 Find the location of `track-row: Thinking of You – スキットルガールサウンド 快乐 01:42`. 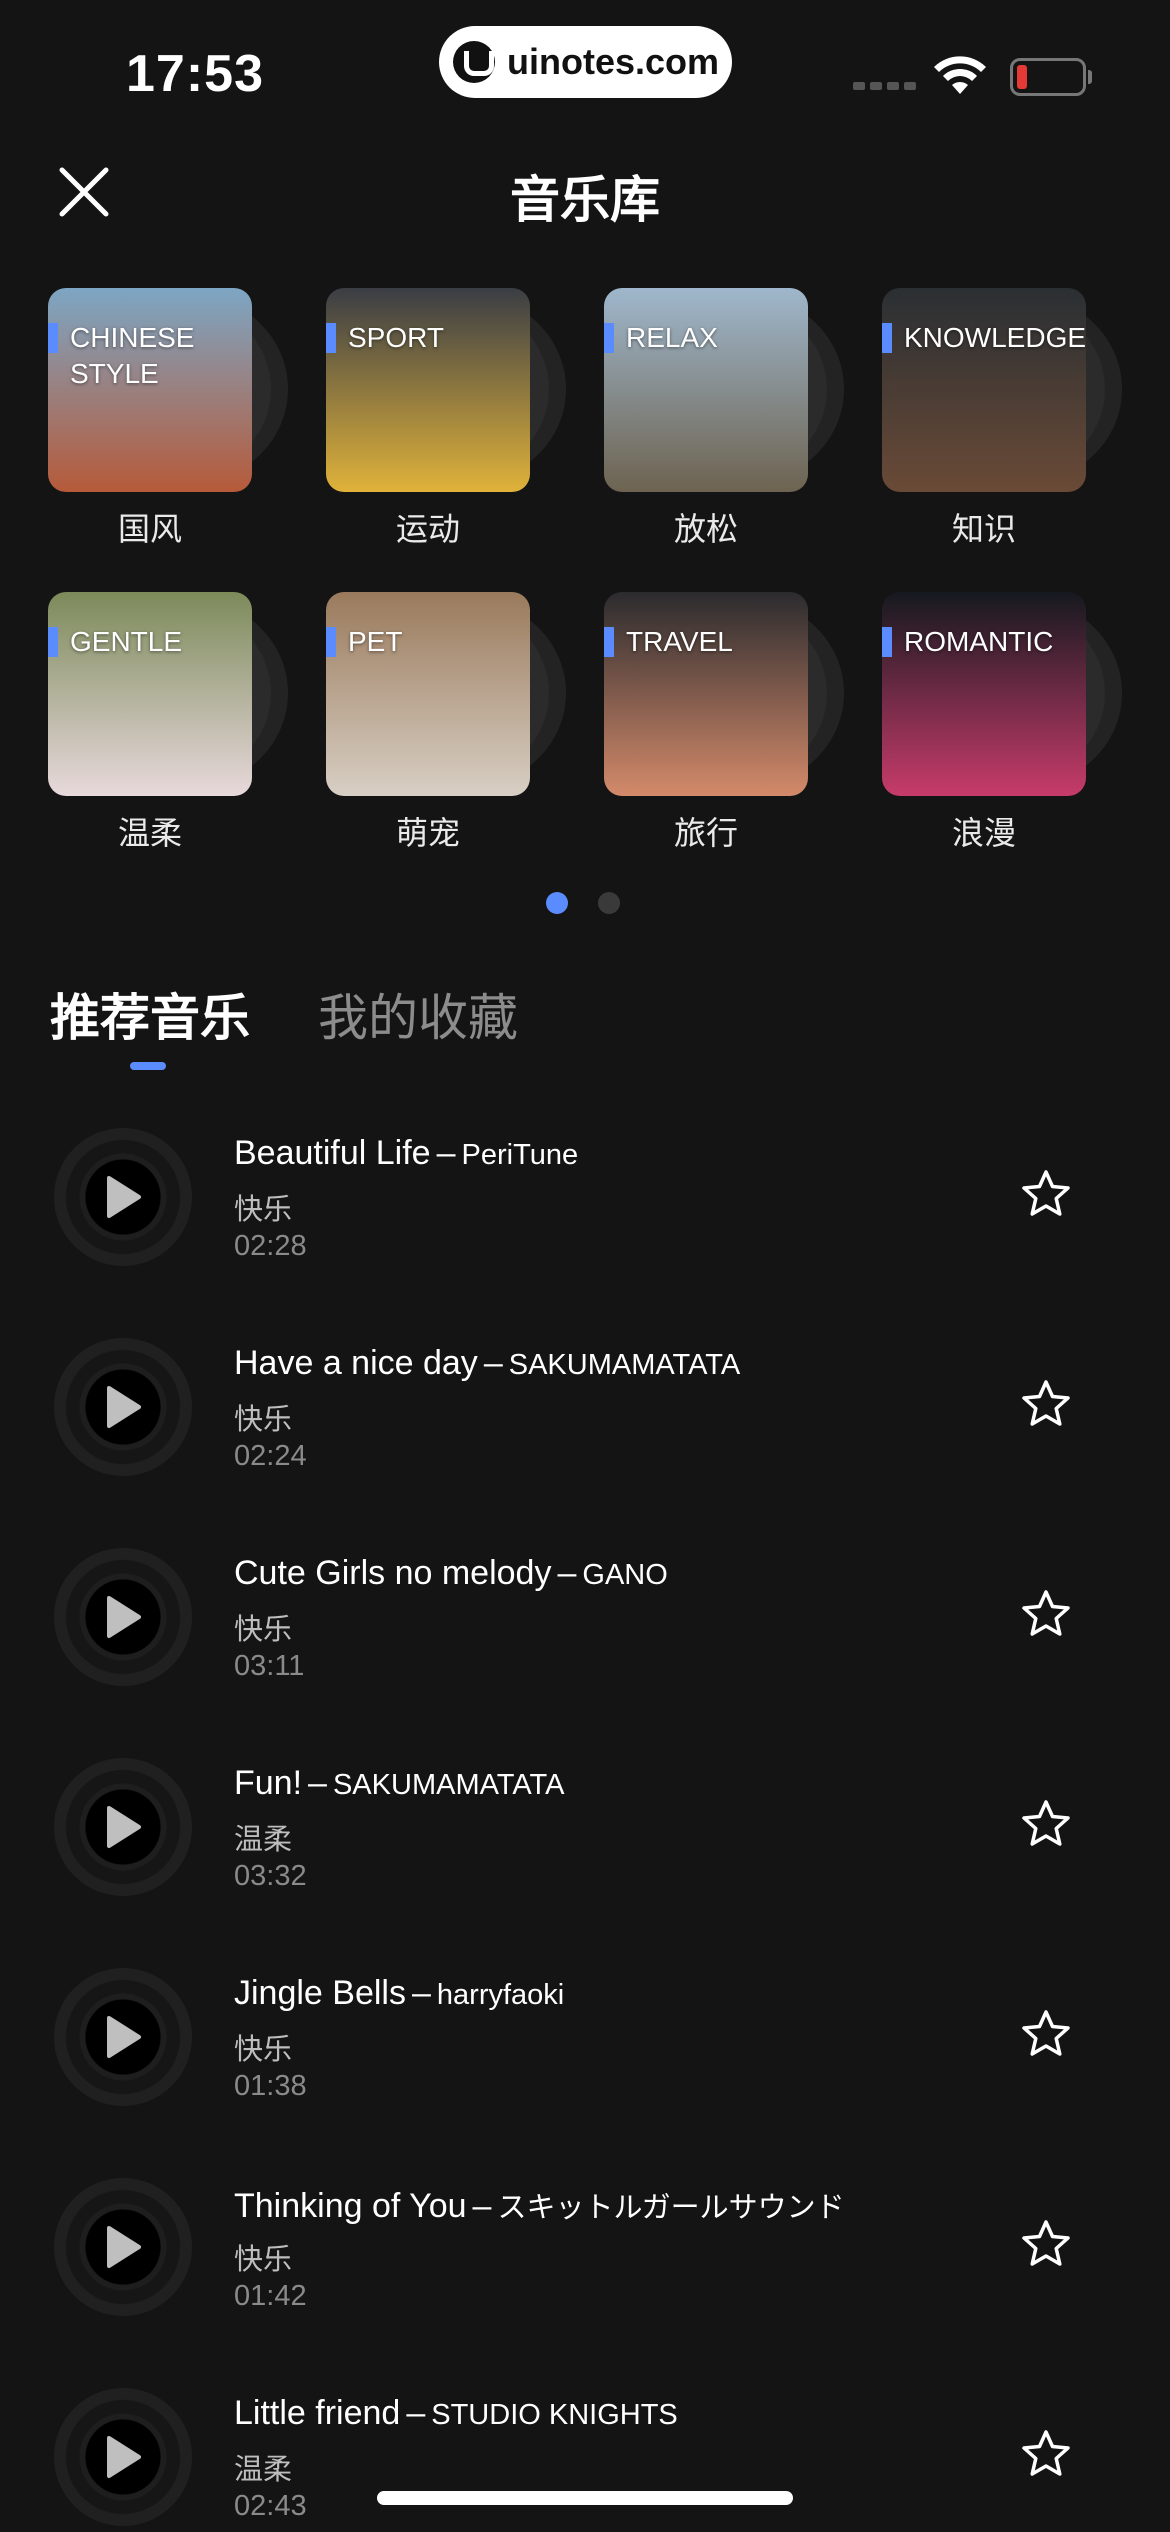

track-row: Thinking of You – スキットルガールサウンド 快乐 01:42 is located at coordinates (585, 2267).